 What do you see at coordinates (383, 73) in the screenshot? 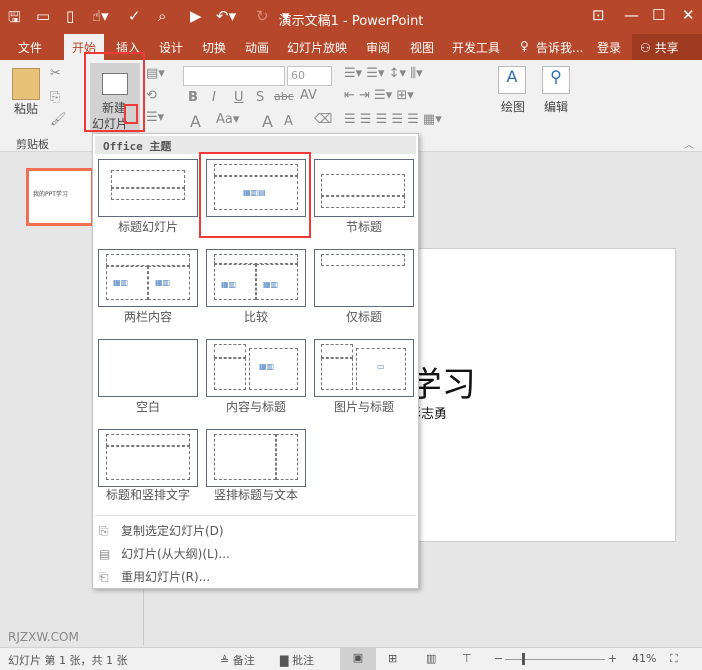
I see `bullets-icon: ☰▾ ☰▾ ↕▾ ⫼▾` at bounding box center [383, 73].